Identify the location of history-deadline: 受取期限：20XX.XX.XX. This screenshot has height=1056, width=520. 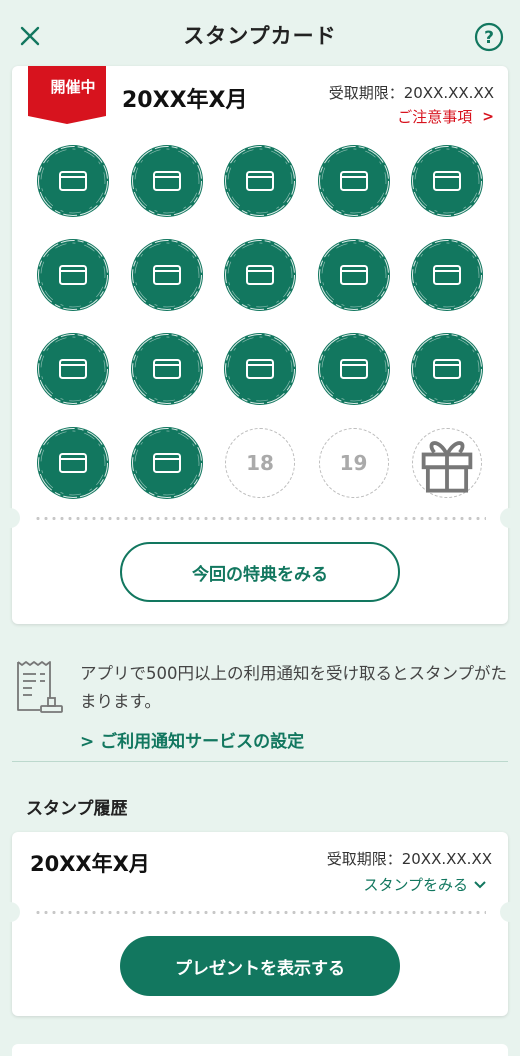
(409, 859).